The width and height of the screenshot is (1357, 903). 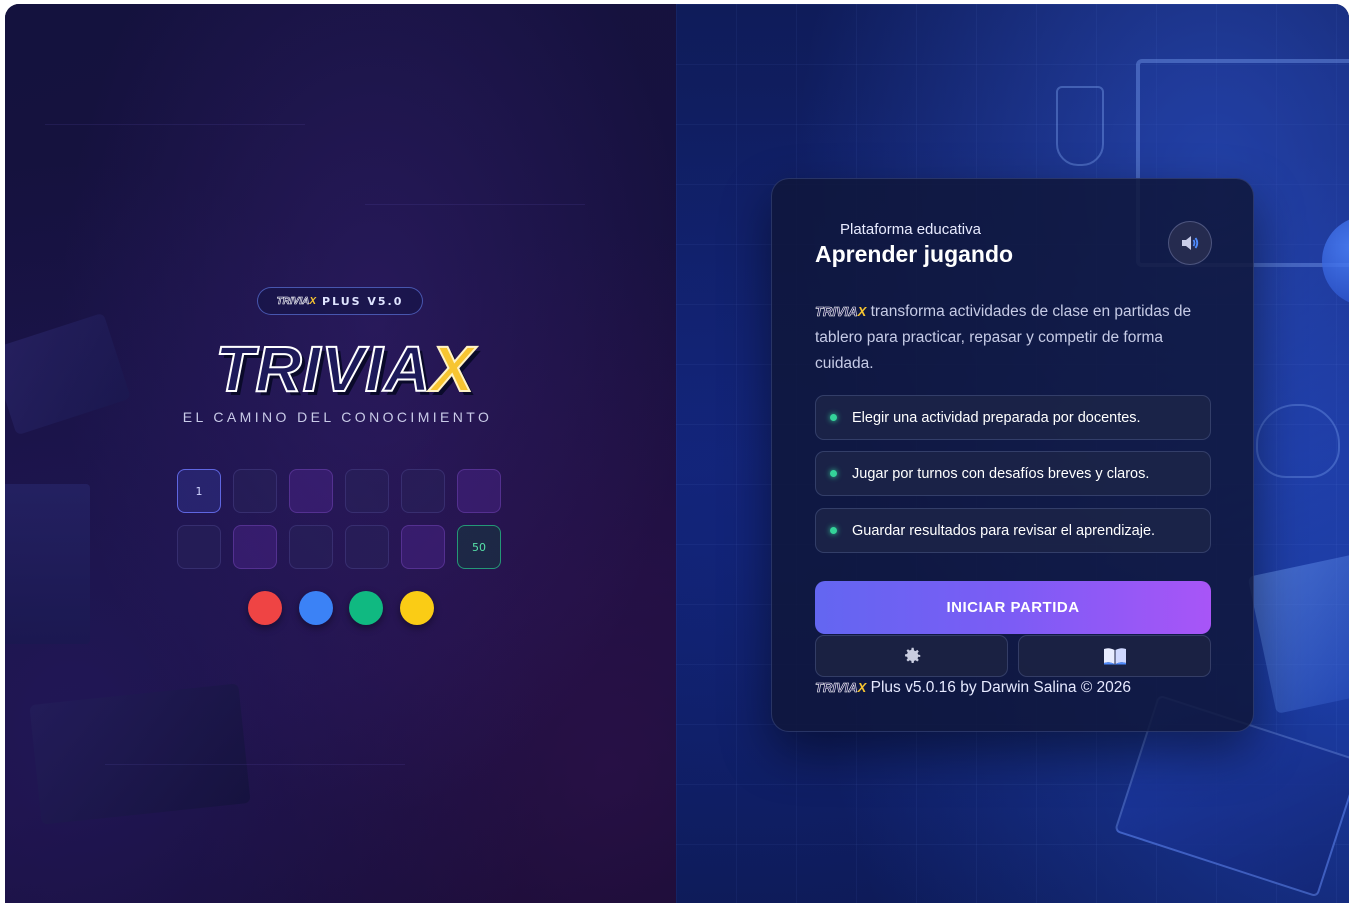 I want to click on mini-logo: TRIVIAX, so click(x=296, y=301).